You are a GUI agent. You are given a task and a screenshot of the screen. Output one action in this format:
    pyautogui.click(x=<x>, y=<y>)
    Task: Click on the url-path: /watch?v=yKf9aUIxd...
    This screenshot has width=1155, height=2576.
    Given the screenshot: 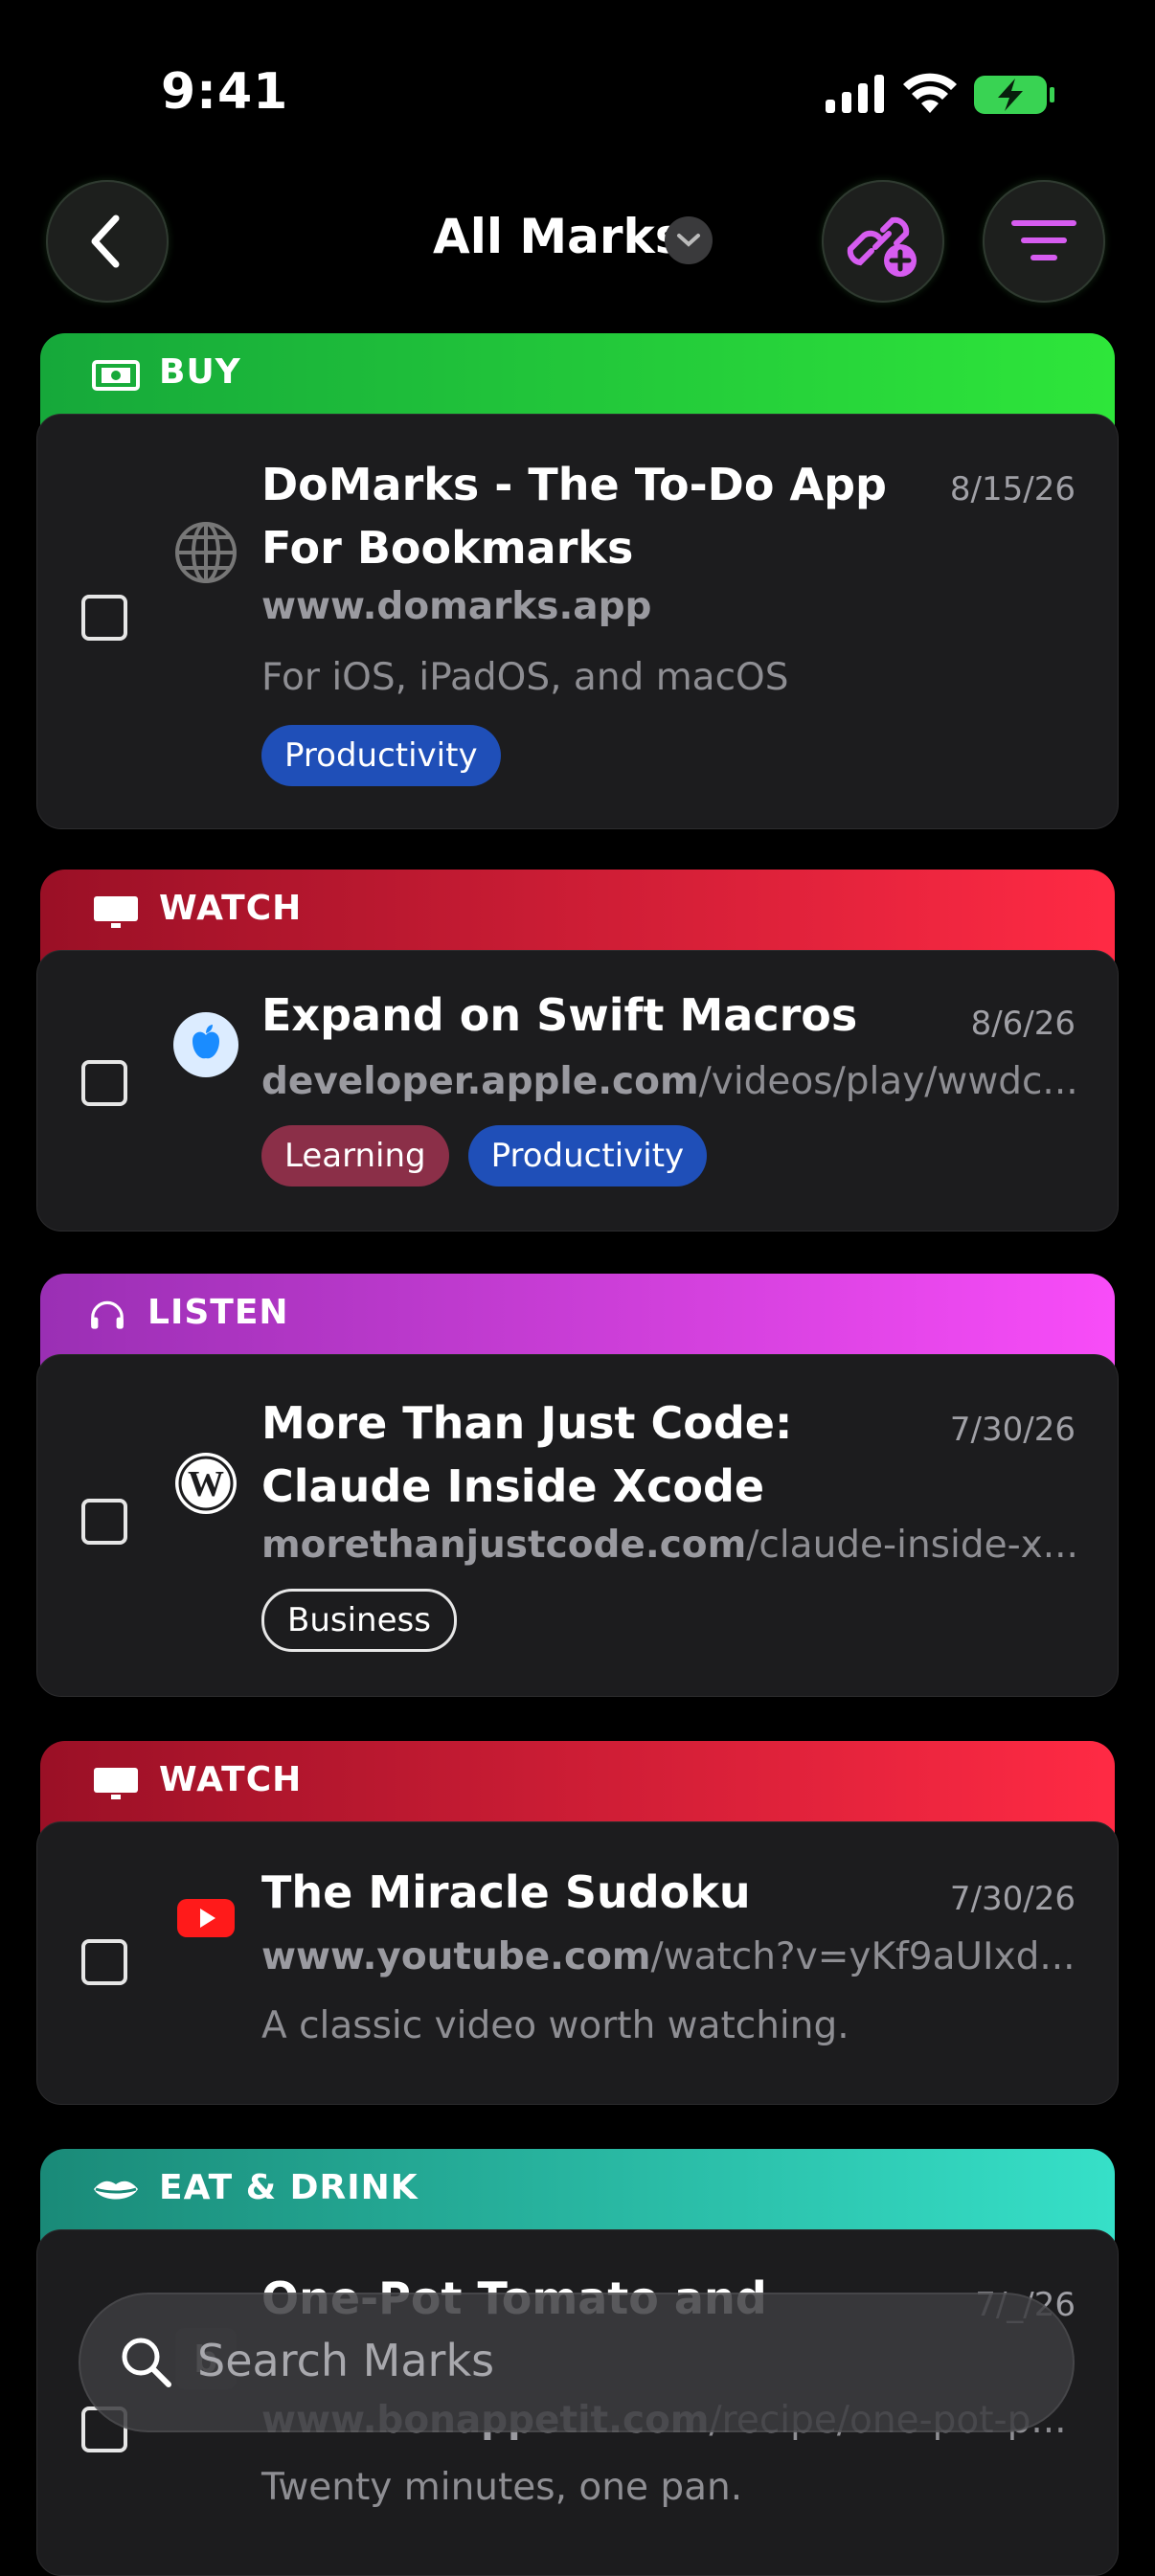 What is the action you would take?
    pyautogui.click(x=863, y=1956)
    